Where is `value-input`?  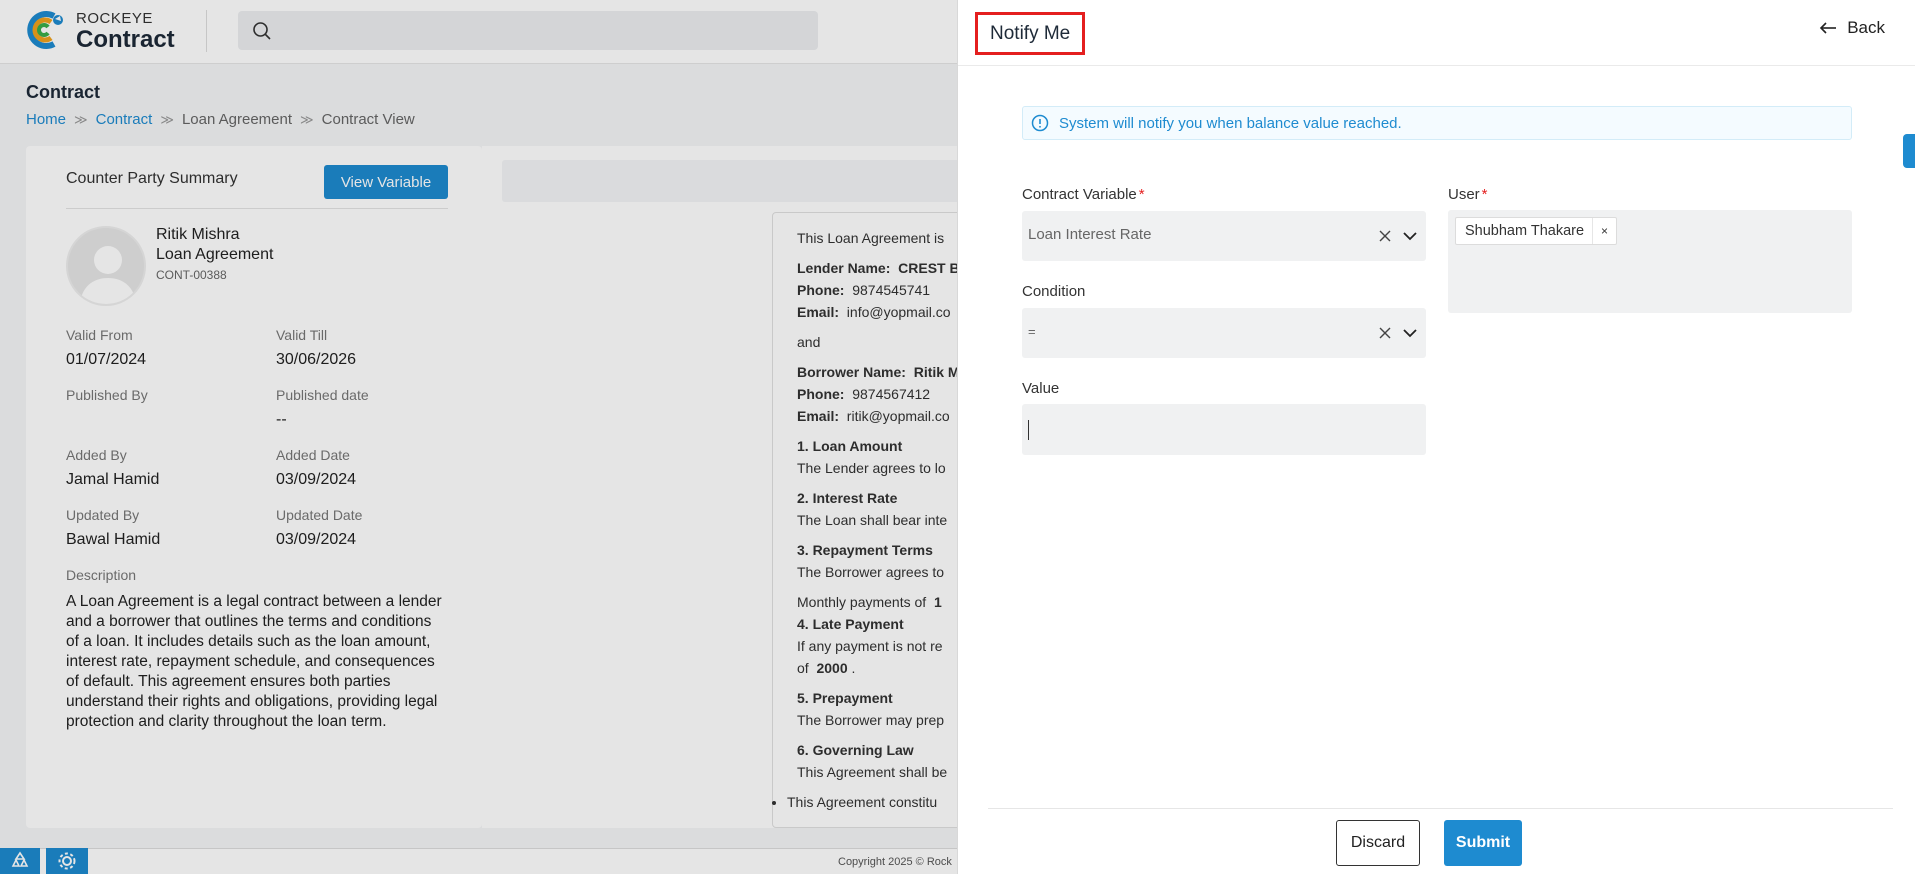
value-input is located at coordinates (1224, 429).